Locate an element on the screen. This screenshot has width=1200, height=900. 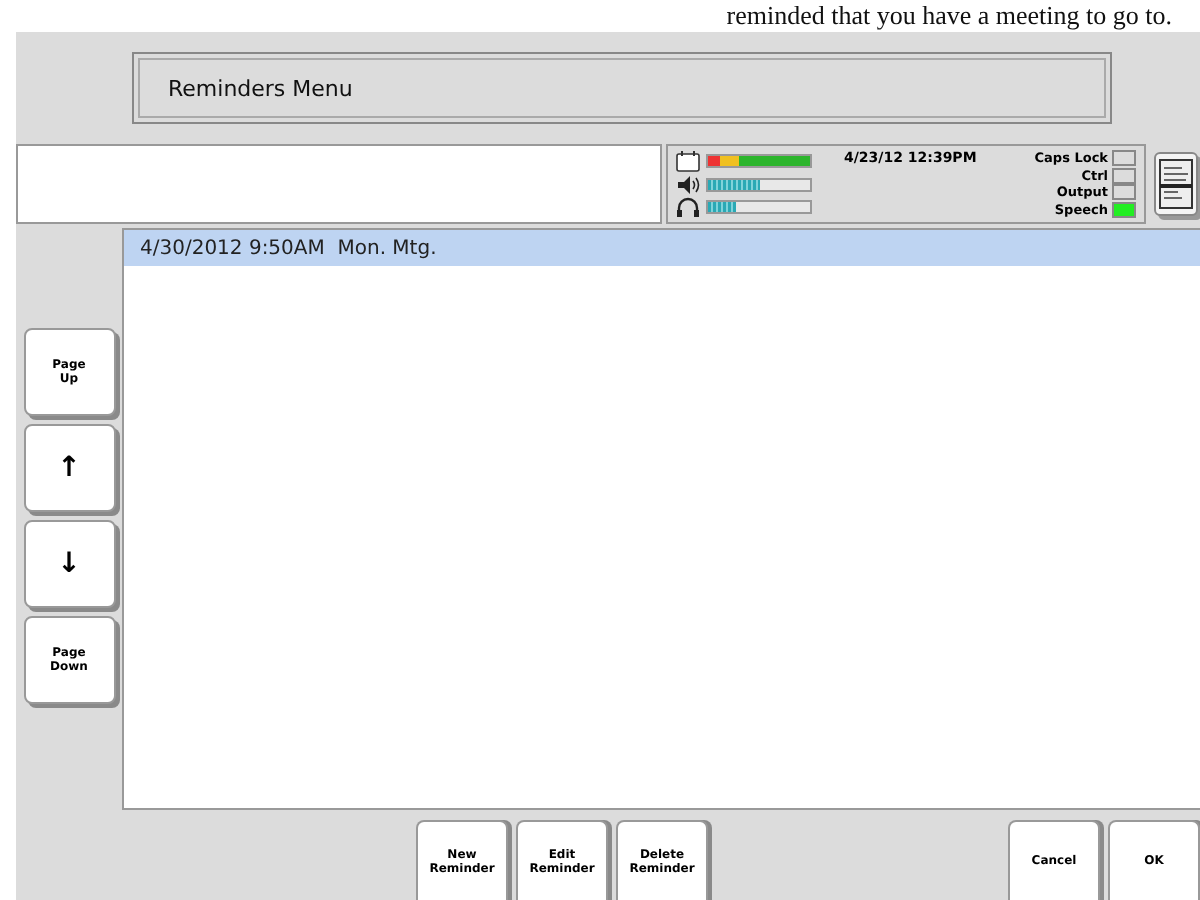
reminder-item: 4/30/2012 9:50AM Mon. Mtg. is located at coordinates (662, 248).